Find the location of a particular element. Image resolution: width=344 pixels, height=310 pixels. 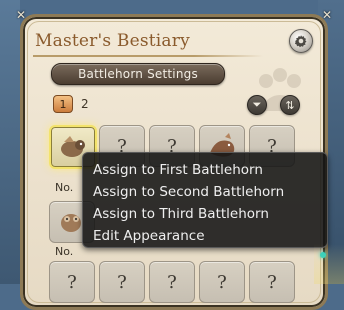

bestiary-slot-11: ? is located at coordinates (72, 282).